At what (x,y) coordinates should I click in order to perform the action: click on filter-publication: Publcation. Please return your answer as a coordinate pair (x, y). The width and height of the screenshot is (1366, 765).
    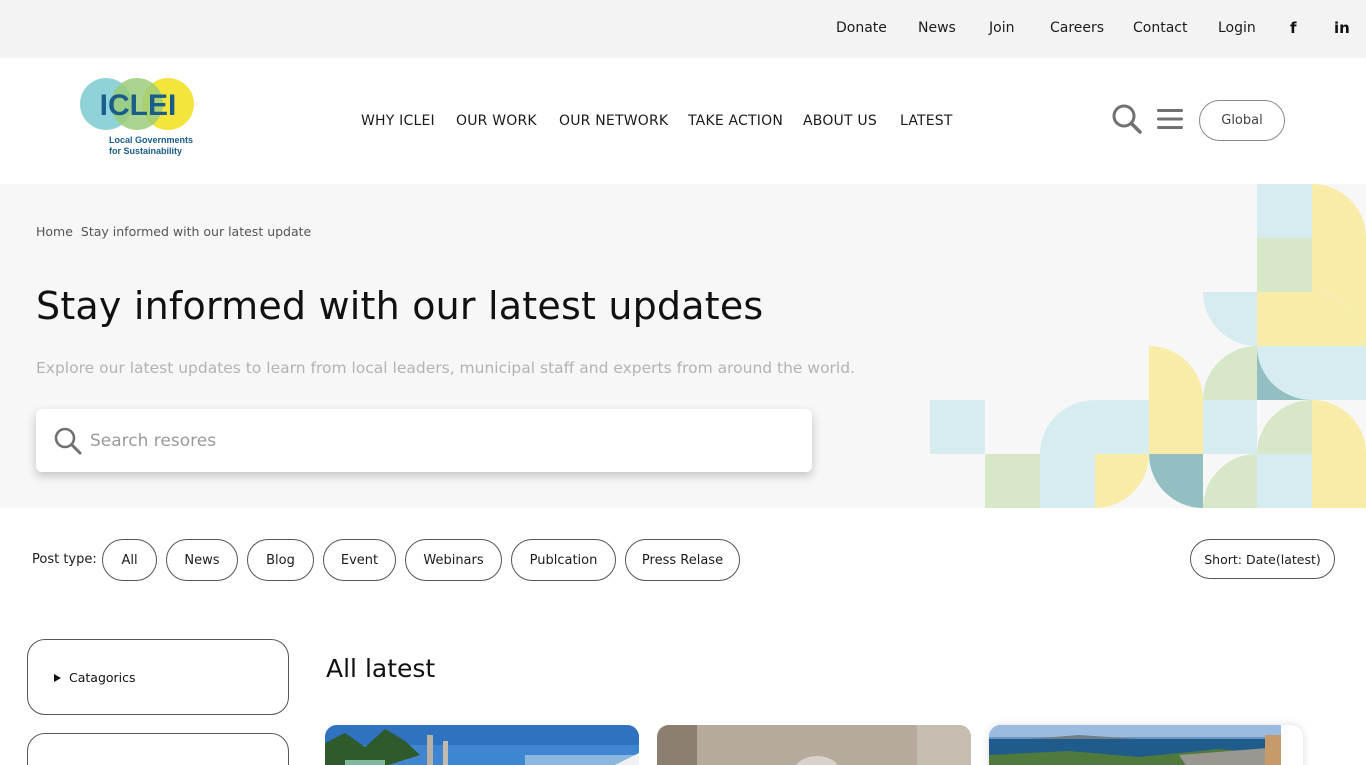
    Looking at the image, I should click on (563, 560).